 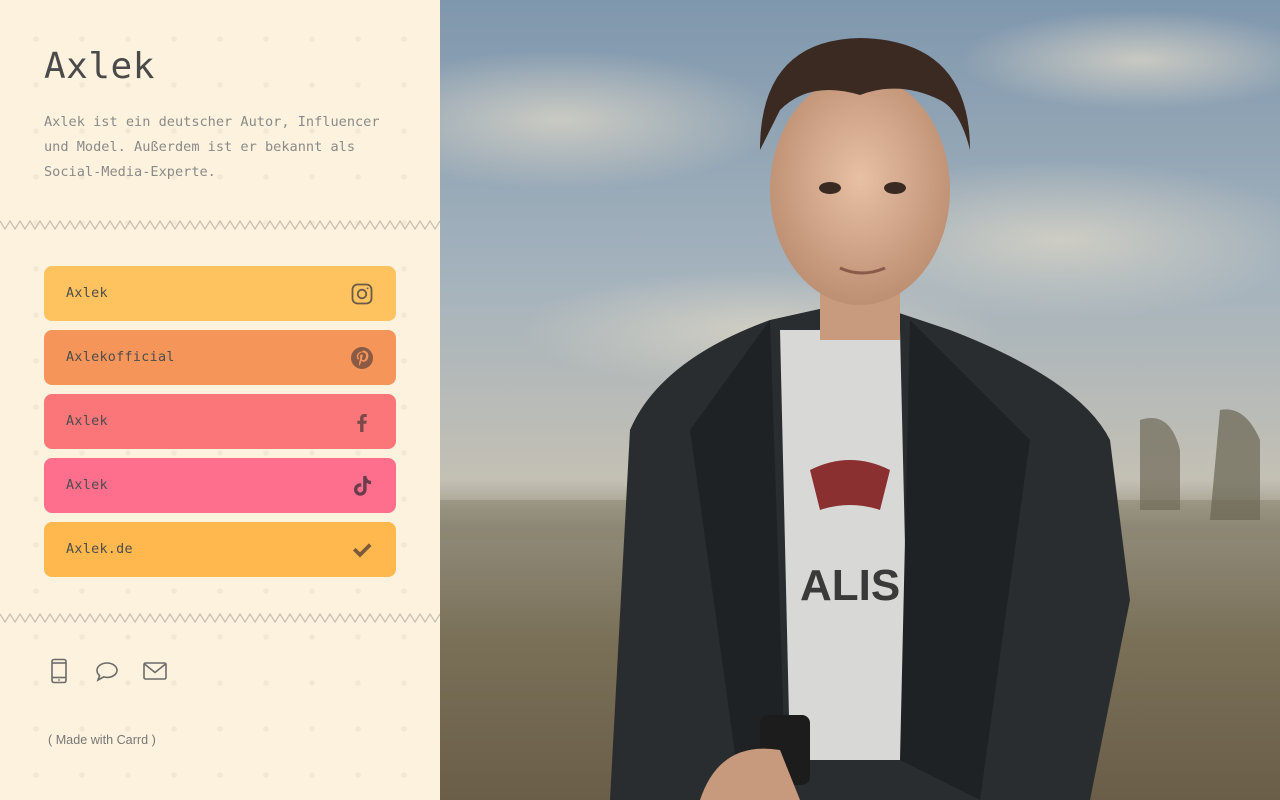 I want to click on svg-text: ALIS, so click(x=850, y=585).